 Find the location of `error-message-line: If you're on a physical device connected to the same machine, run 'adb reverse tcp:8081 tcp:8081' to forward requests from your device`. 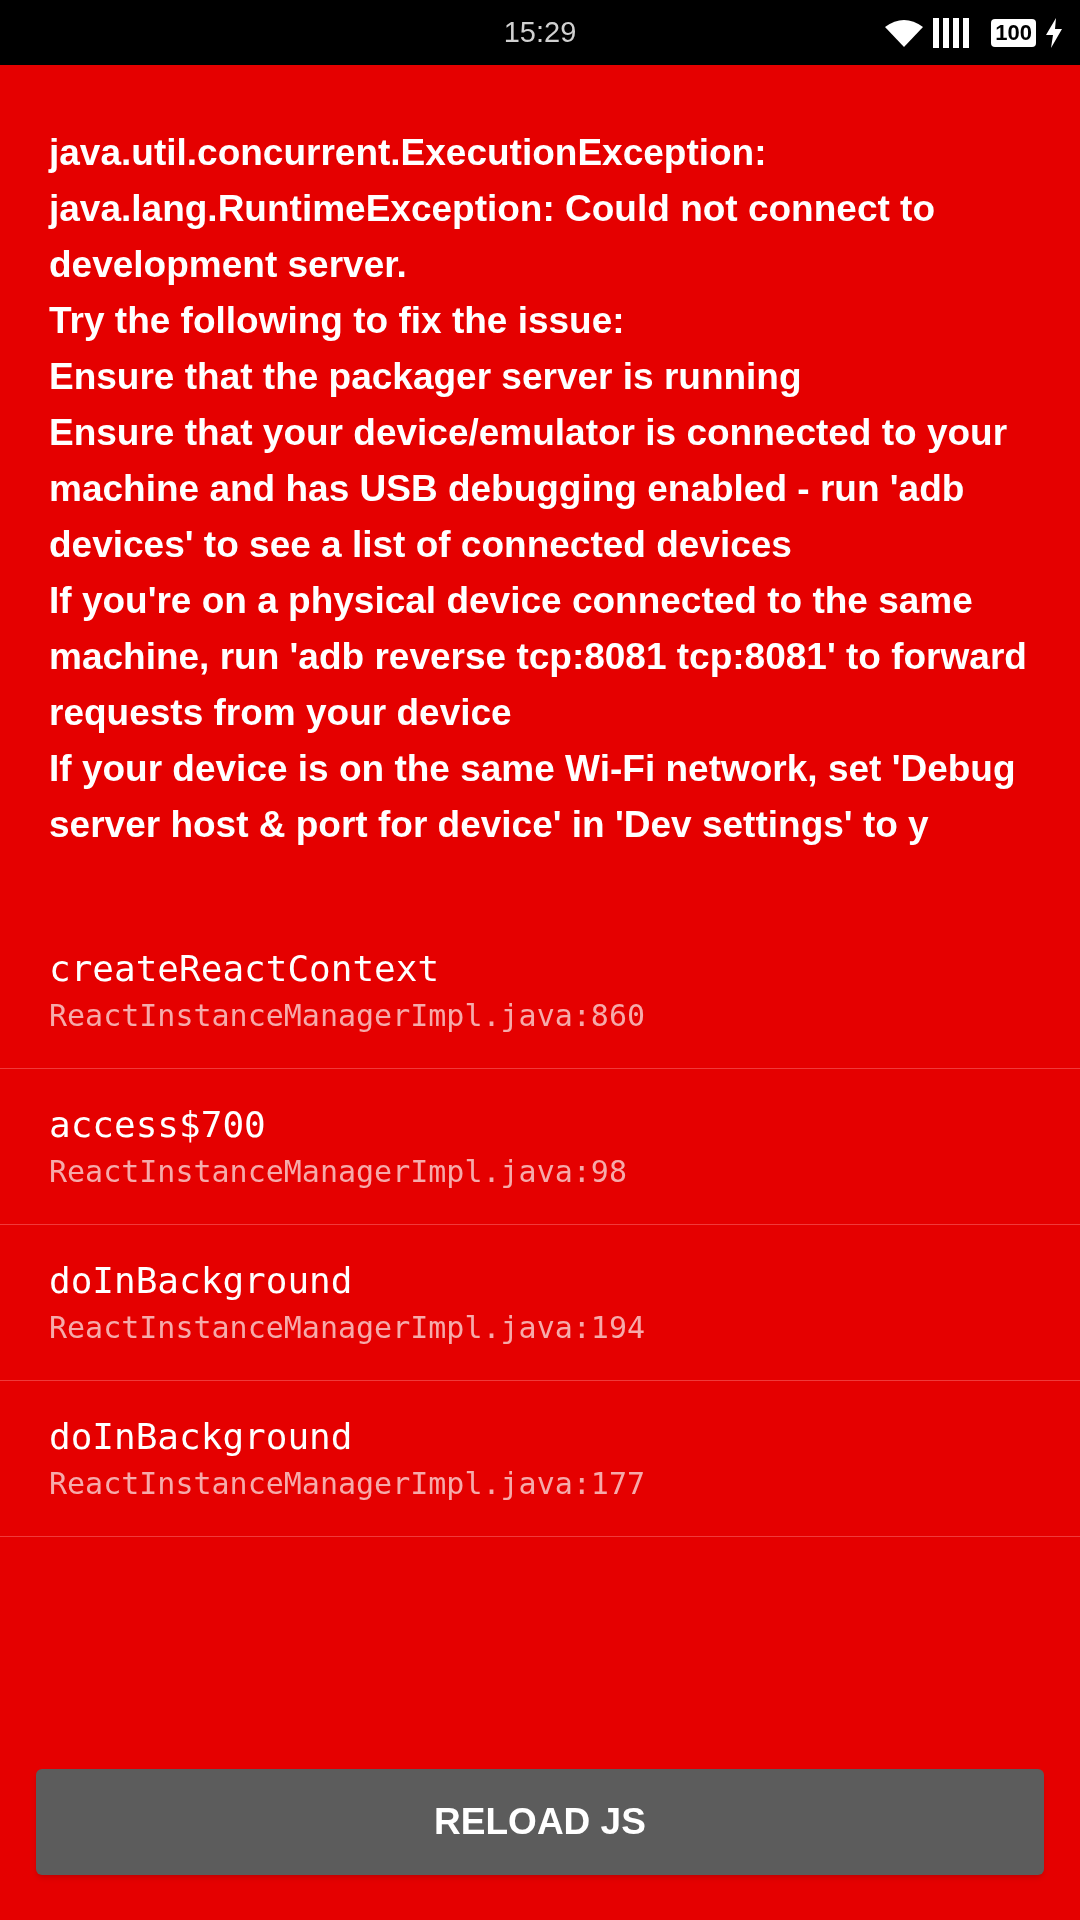

error-message-line: If you're on a physical device connected to the same machine, run 'adb reverse tcp:8081 tcp:8081' to forward requests from your device is located at coordinates (538, 657).